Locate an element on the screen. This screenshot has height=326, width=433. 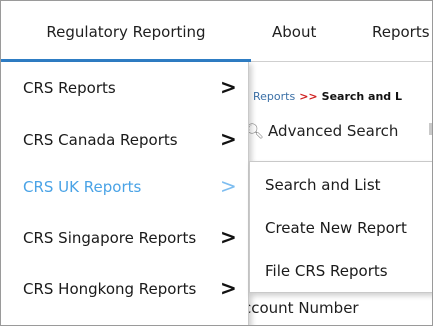
menu-item-crs-singapore-reports: CRS Singapore Reports > is located at coordinates (124, 238).